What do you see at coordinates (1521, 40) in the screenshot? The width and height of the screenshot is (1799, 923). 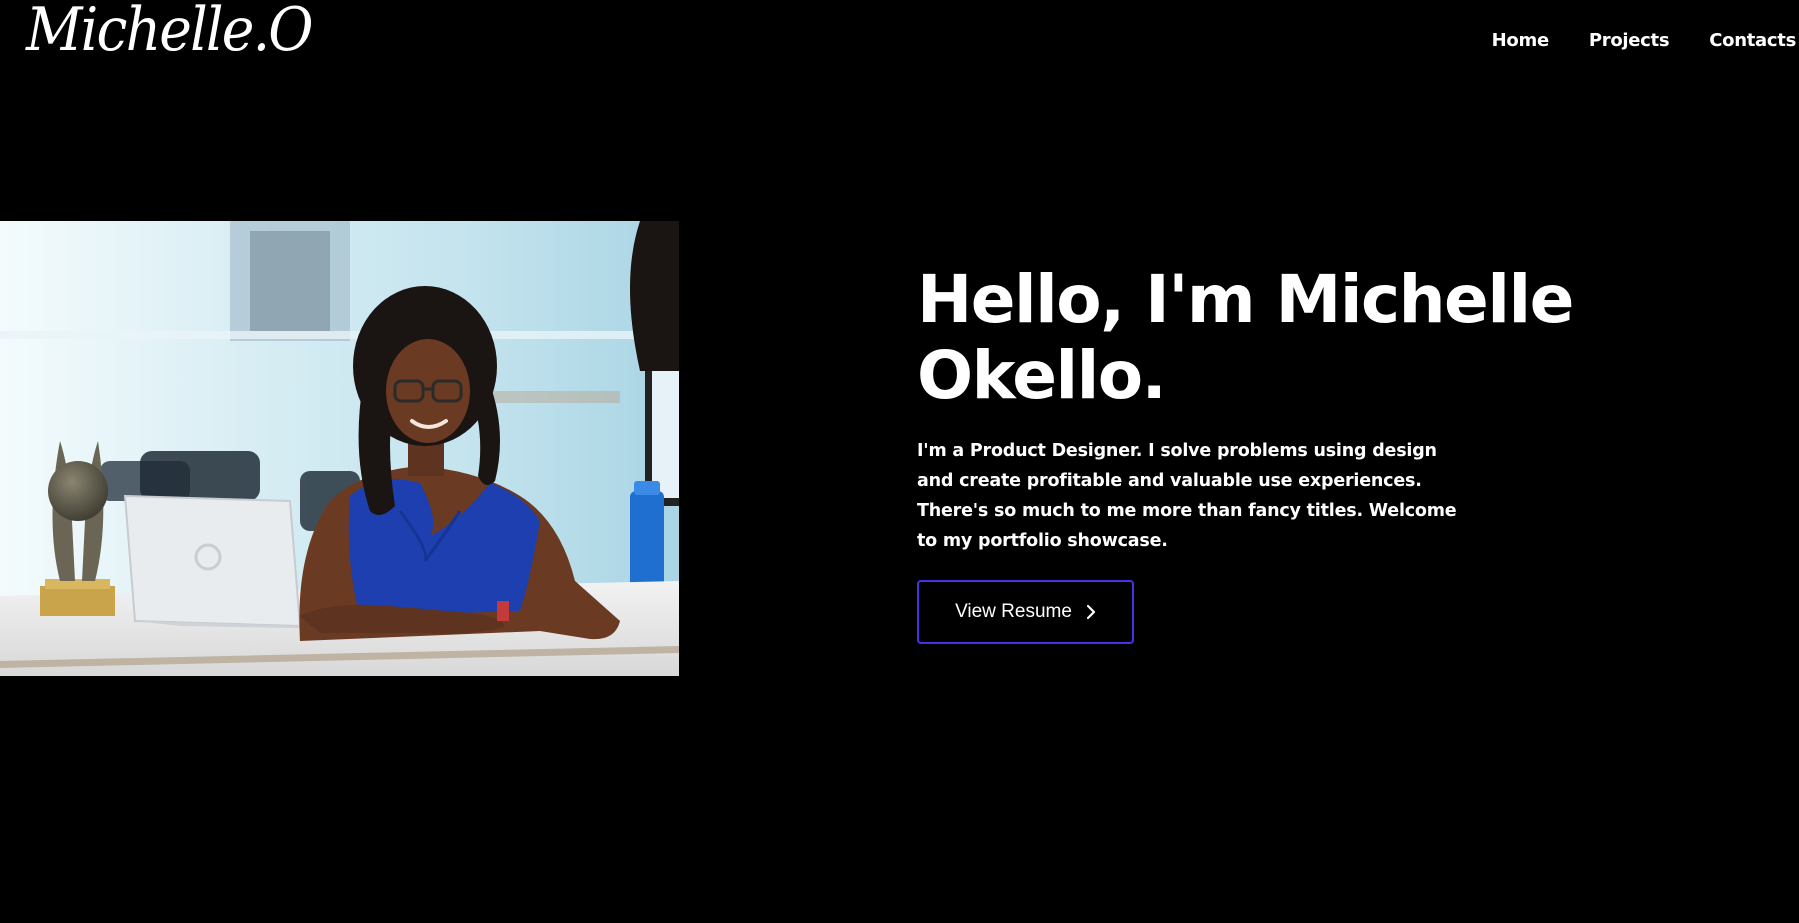 I see `nav-home: Home` at bounding box center [1521, 40].